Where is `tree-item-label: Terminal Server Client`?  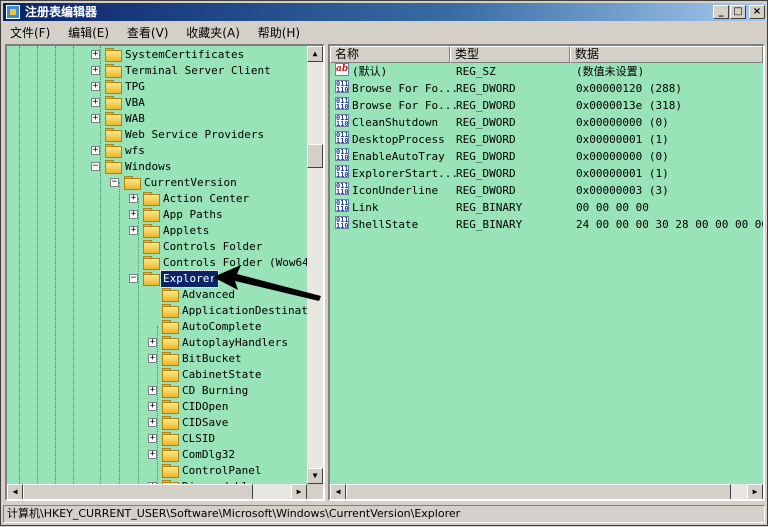 tree-item-label: Terminal Server Client is located at coordinates (198, 71).